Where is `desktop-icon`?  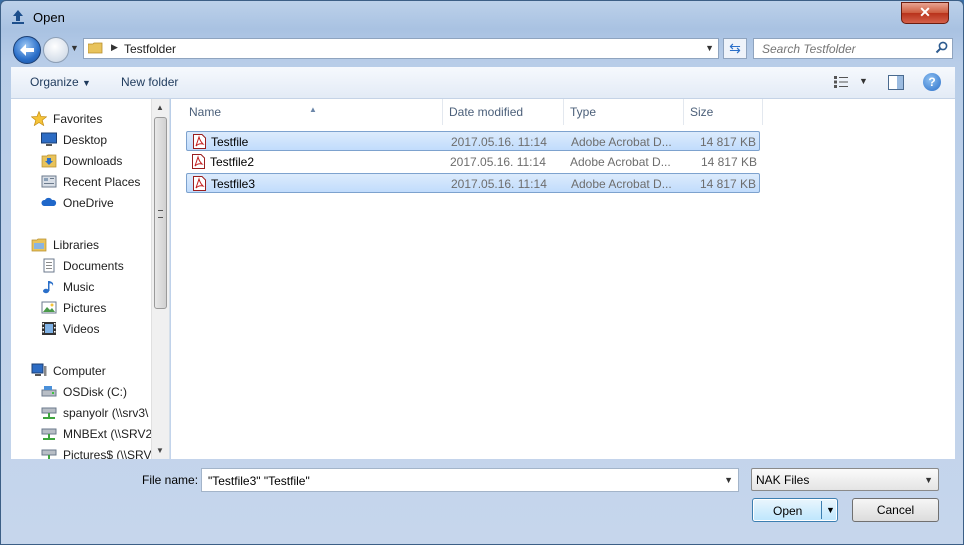
desktop-icon is located at coordinates (49, 139).